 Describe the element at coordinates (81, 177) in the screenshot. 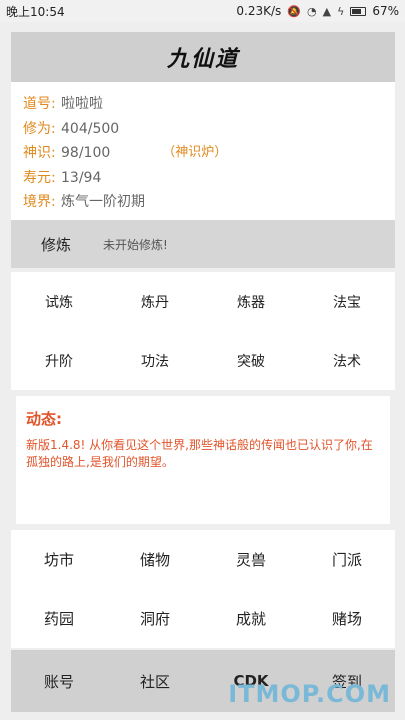

I see `profile-value: 13/94` at that location.